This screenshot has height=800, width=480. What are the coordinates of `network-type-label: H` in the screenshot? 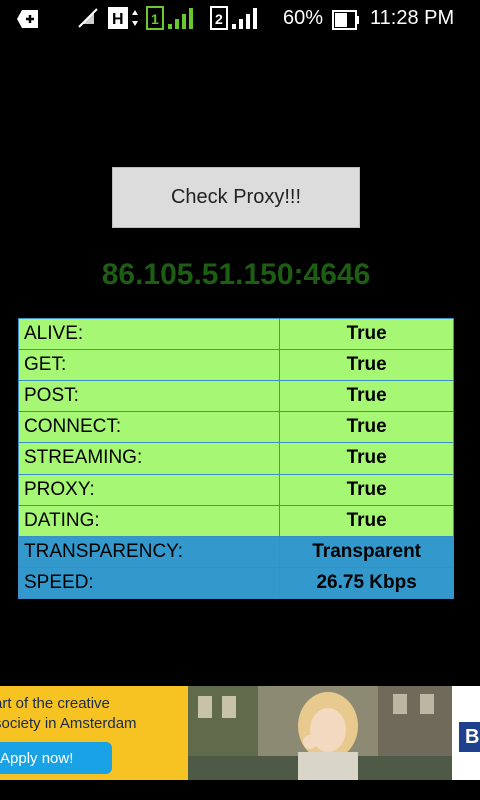 It's located at (118, 19).